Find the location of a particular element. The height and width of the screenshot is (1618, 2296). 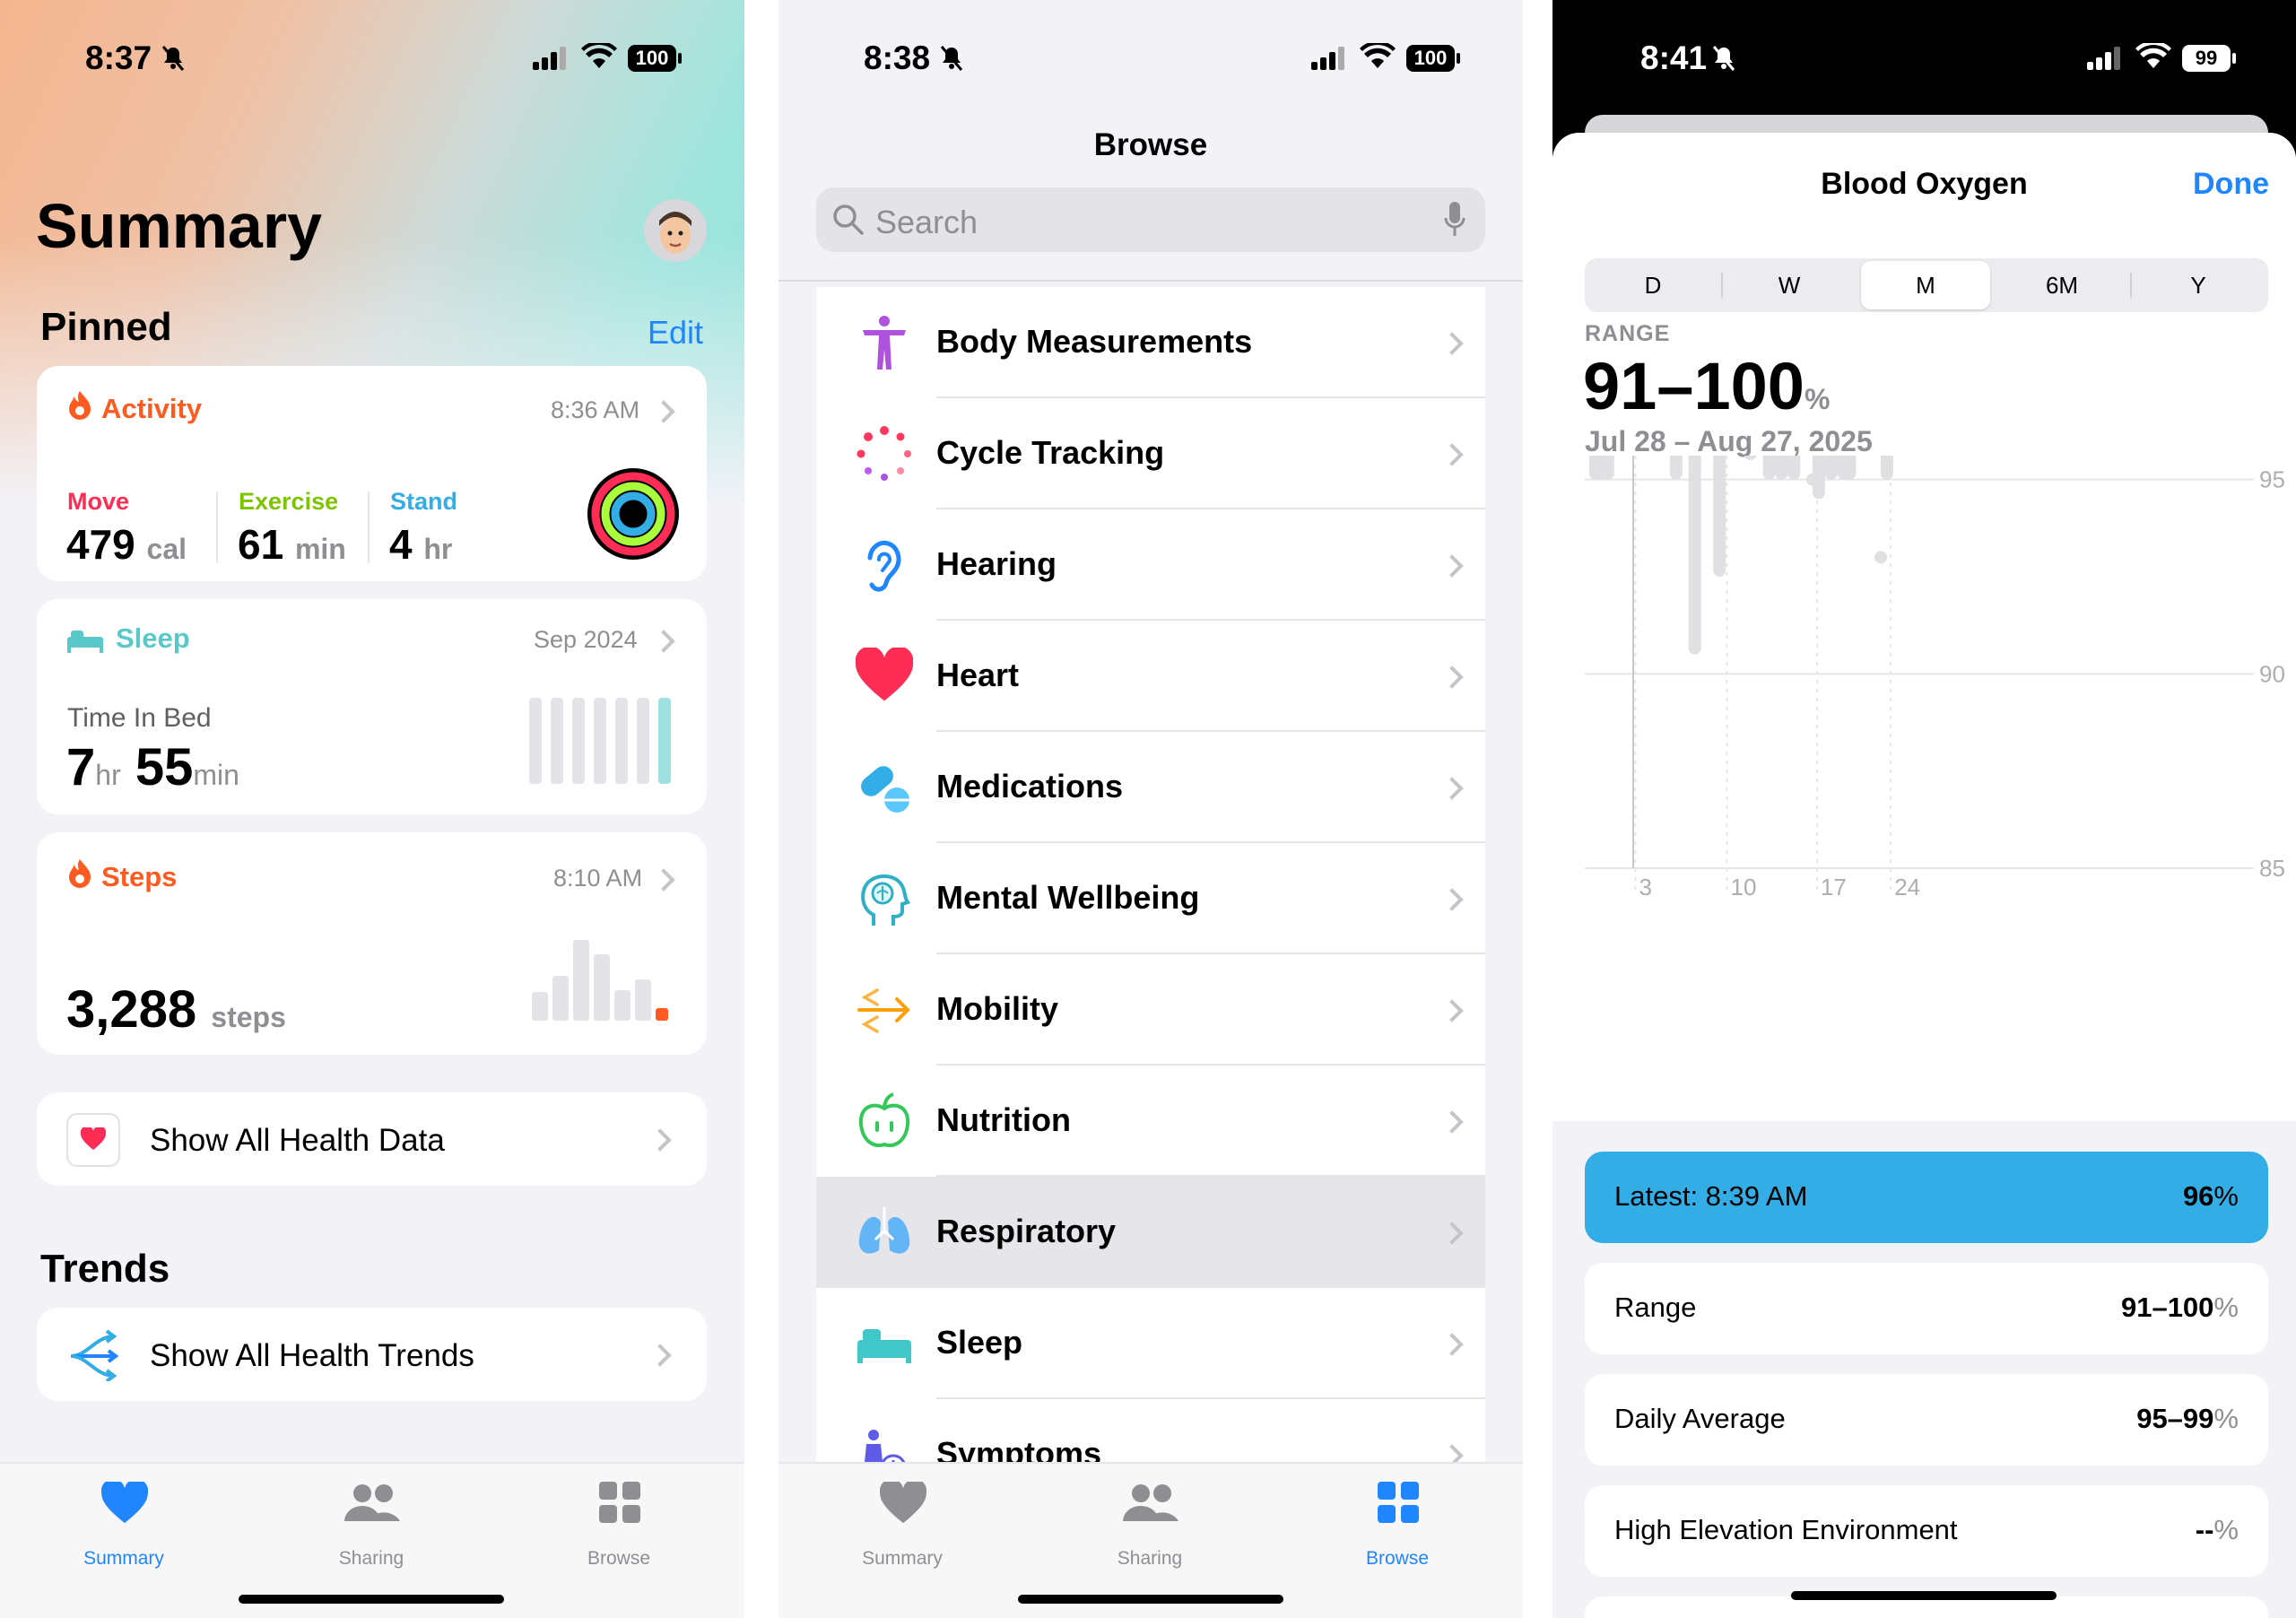

category-item-mobility: Mobility is located at coordinates (1150, 1010).